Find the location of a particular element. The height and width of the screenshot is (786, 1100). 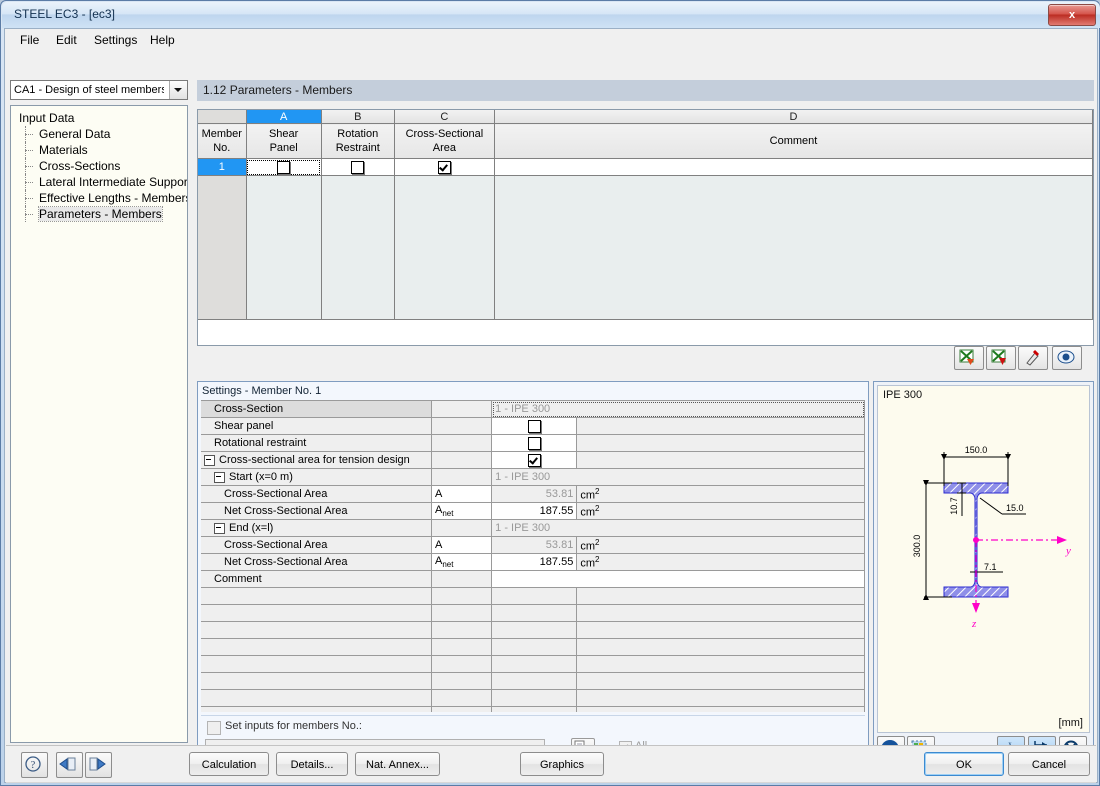

settings-row-shear-panel: Shear panel is located at coordinates (533, 426).